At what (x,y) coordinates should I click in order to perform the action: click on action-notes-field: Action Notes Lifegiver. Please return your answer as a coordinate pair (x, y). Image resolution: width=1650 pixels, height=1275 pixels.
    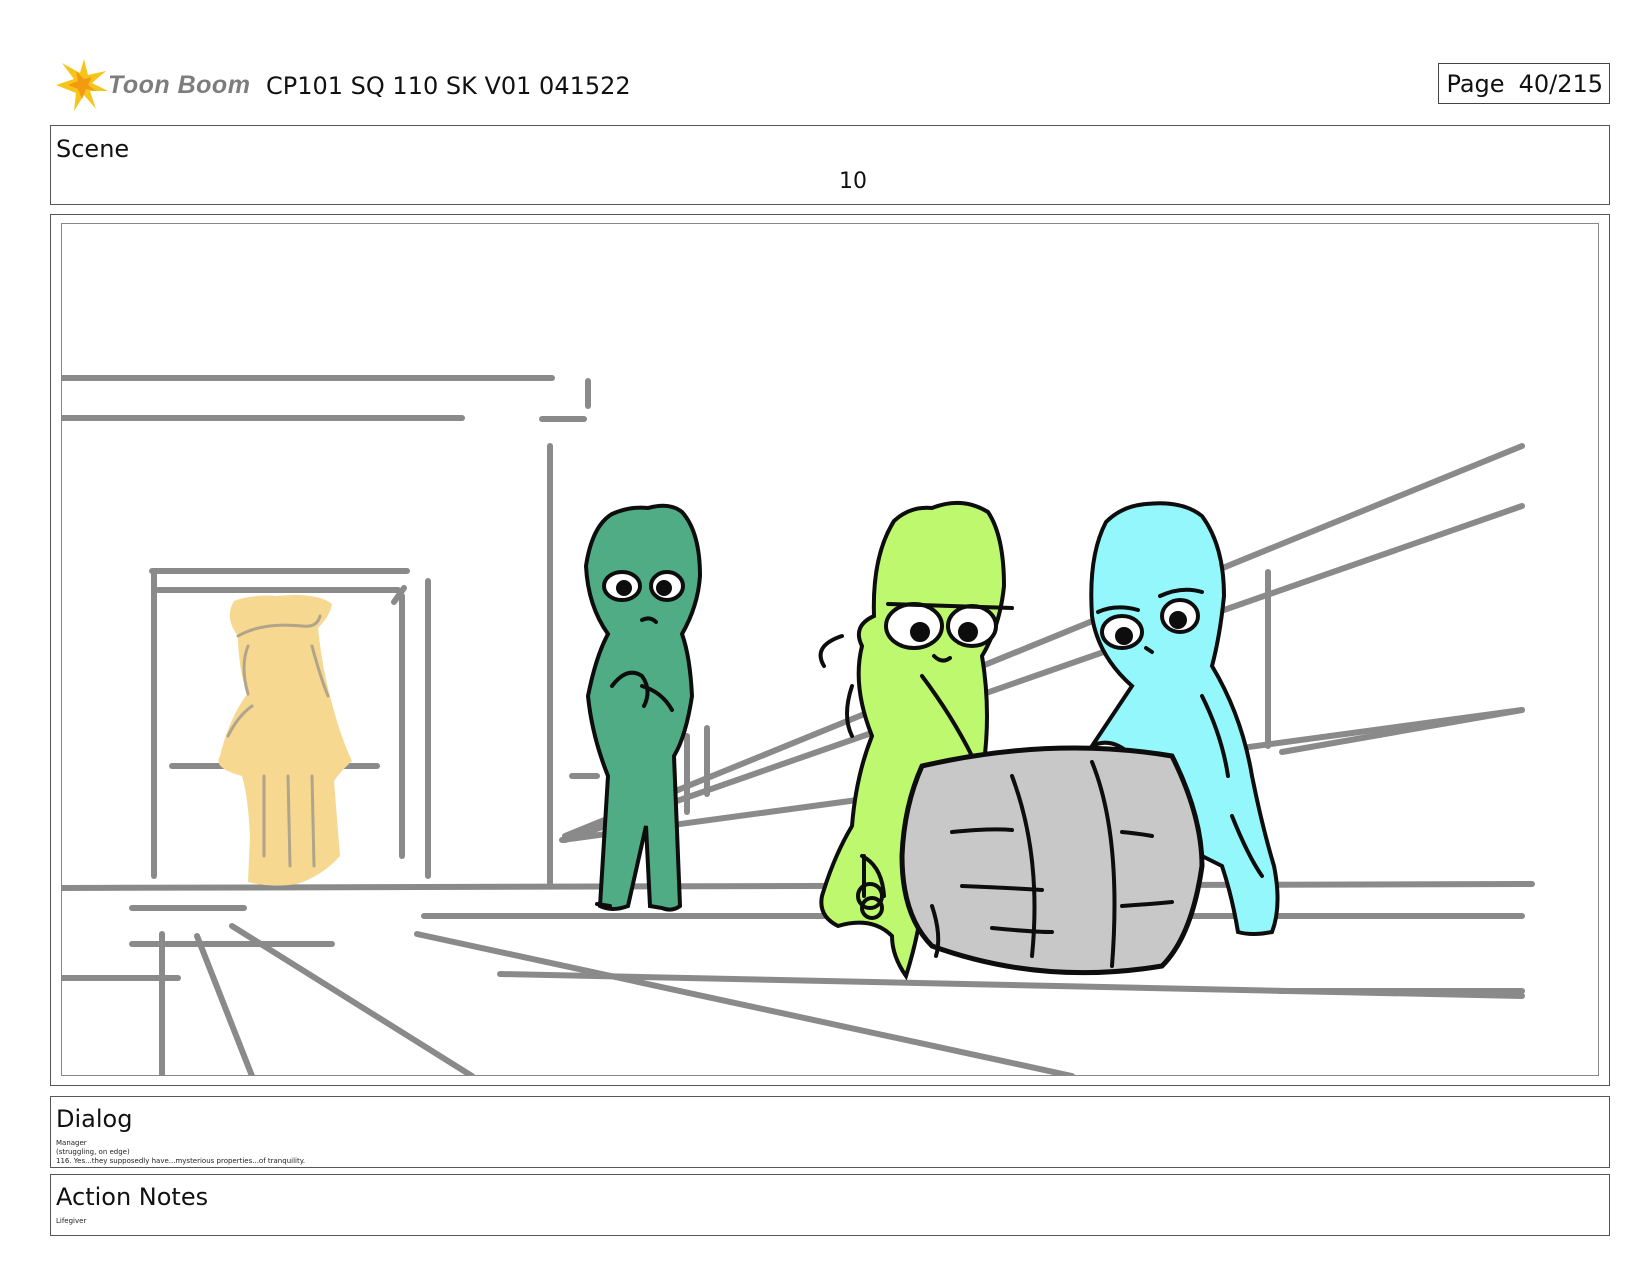
    Looking at the image, I should click on (830, 1205).